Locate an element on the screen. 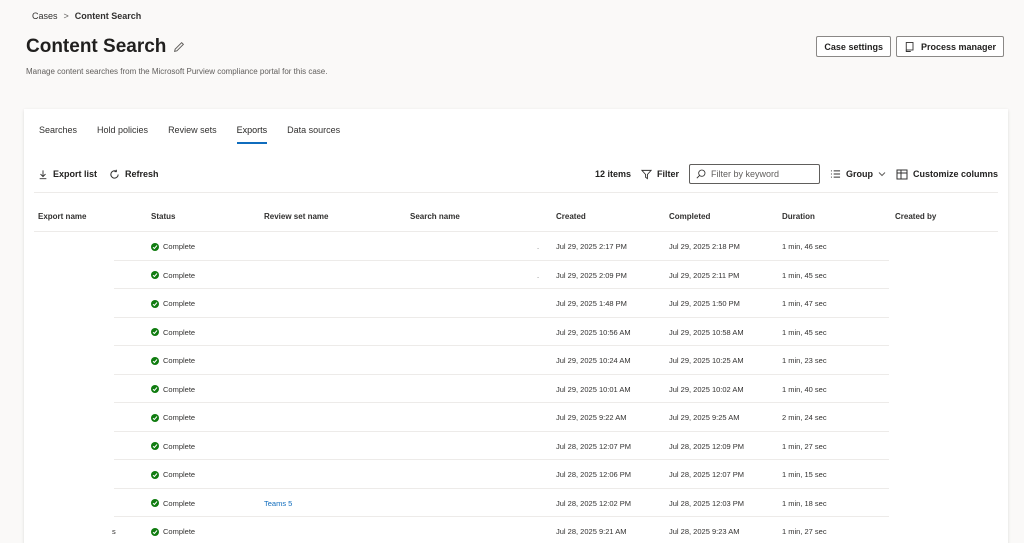 This screenshot has width=1024, height=543. duration-cell: 1 min, 46 sec is located at coordinates (804, 246).